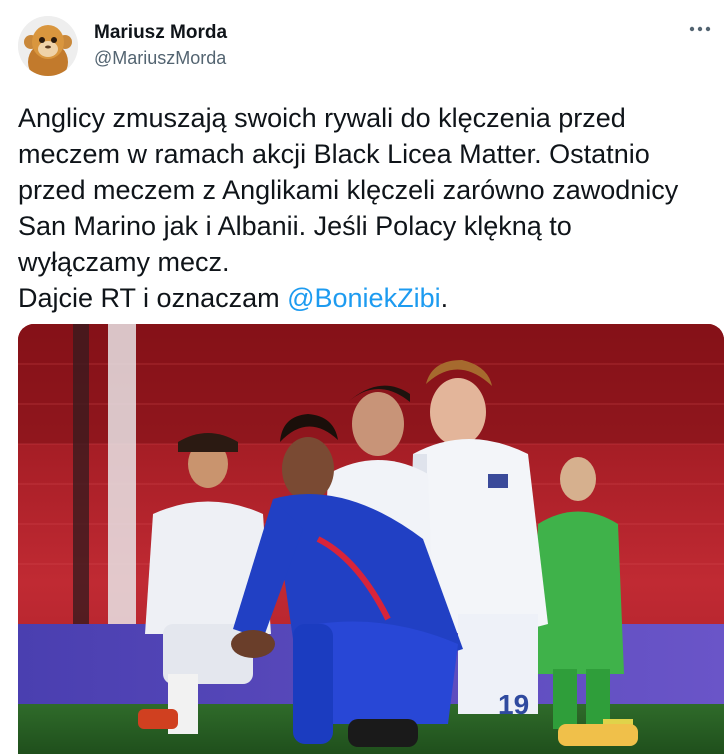 Image resolution: width=728 pixels, height=754 pixels. What do you see at coordinates (363, 298) in the screenshot?
I see `mention-link: @BoniekZibi` at bounding box center [363, 298].